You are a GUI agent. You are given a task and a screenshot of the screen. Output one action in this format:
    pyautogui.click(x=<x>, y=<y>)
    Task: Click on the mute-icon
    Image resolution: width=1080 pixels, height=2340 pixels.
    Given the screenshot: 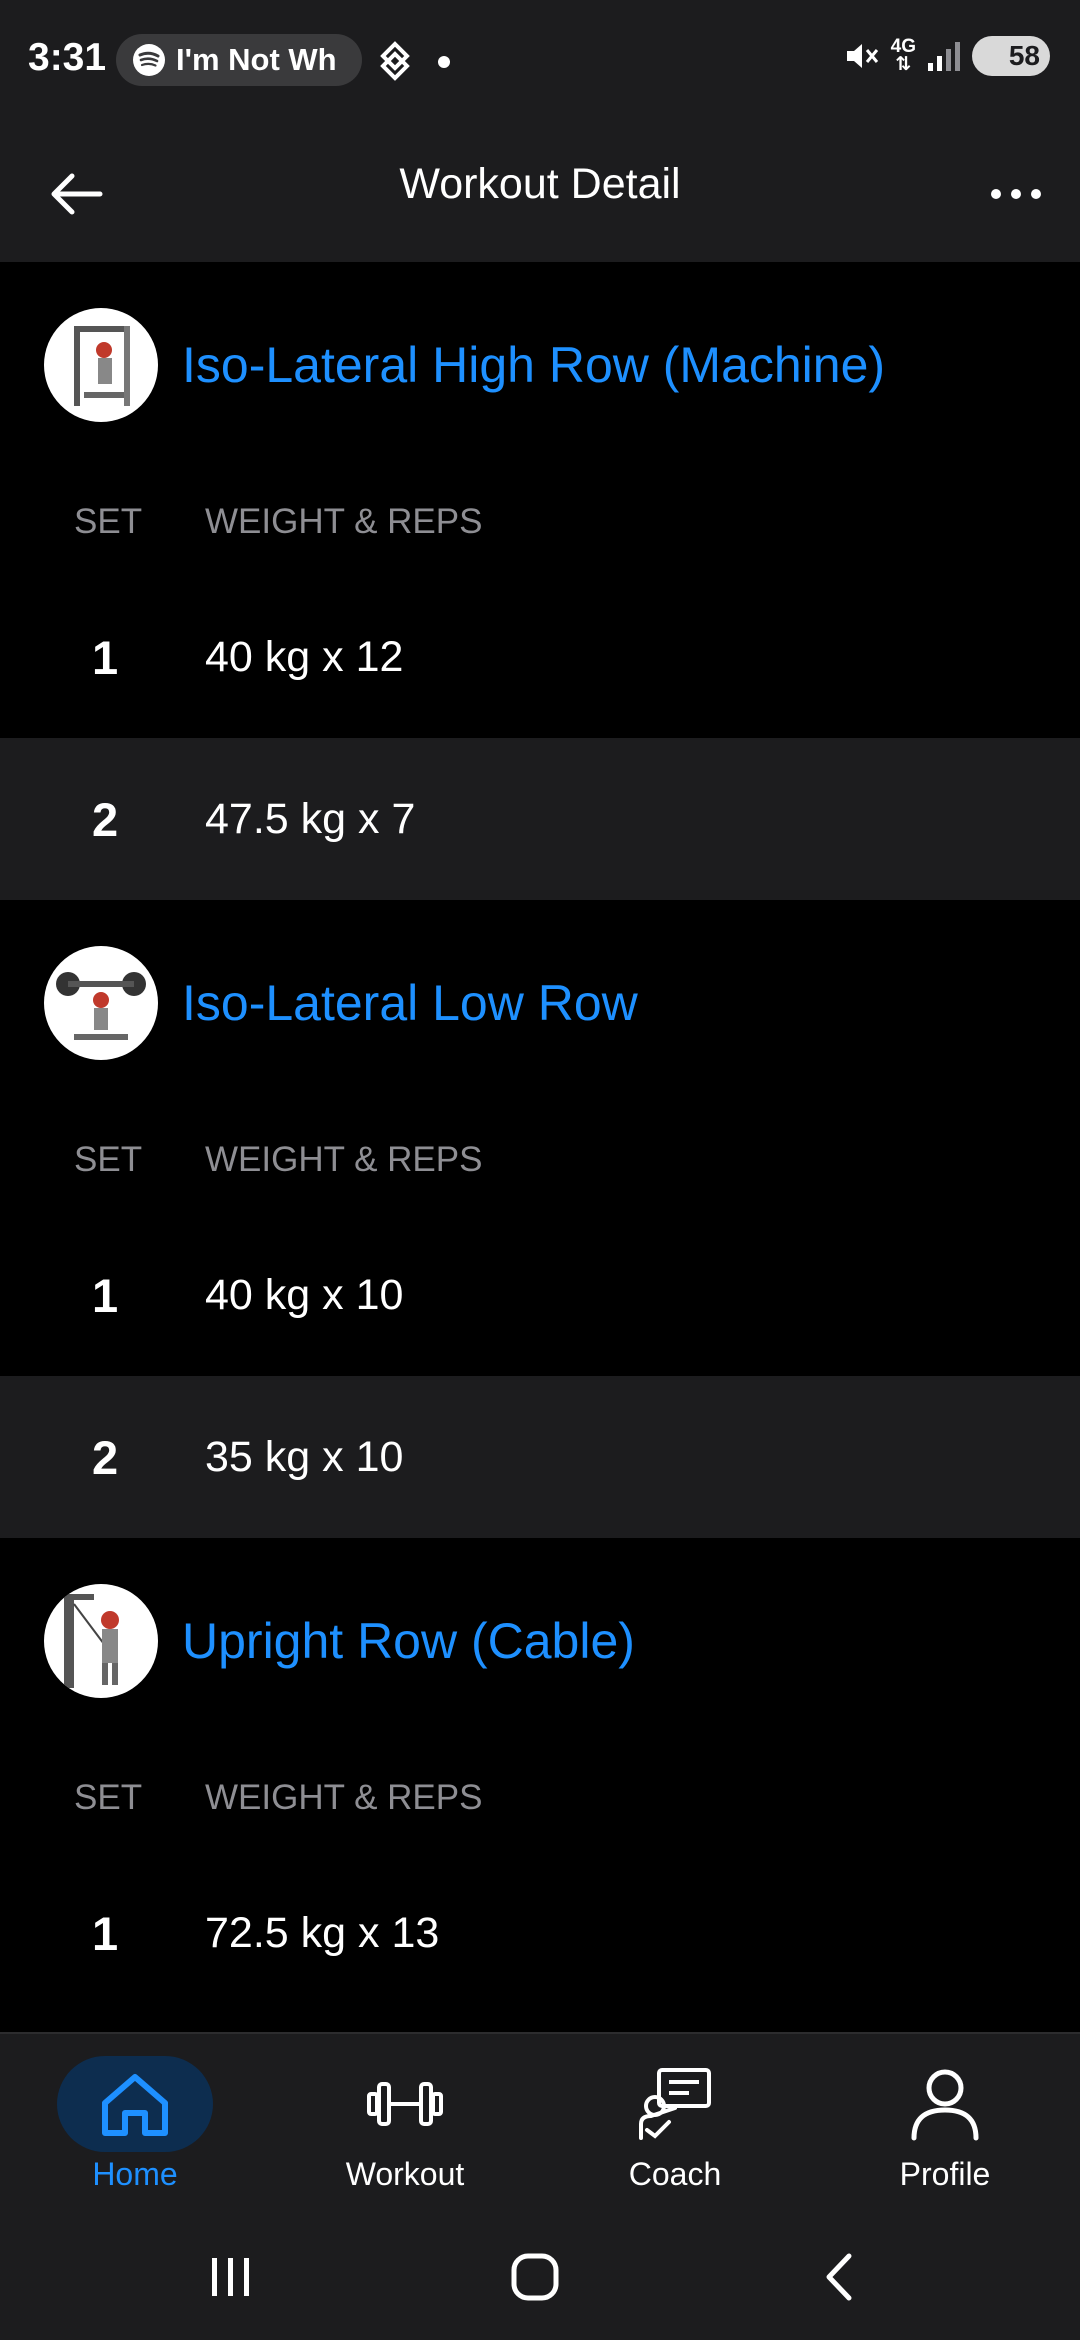 What is the action you would take?
    pyautogui.click(x=862, y=56)
    